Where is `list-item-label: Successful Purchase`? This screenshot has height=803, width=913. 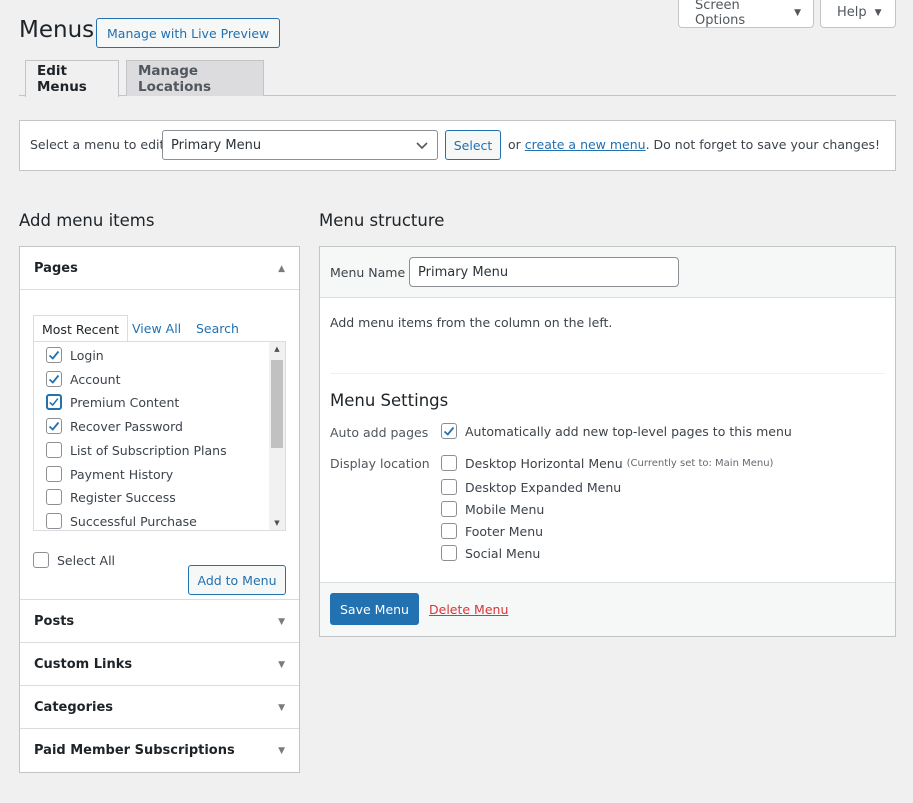 list-item-label: Successful Purchase is located at coordinates (133, 521).